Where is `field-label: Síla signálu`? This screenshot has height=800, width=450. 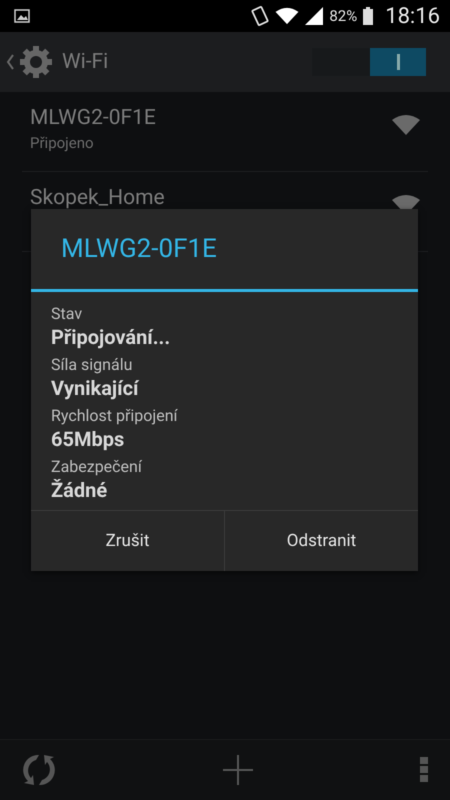 field-label: Síla signálu is located at coordinates (92, 364).